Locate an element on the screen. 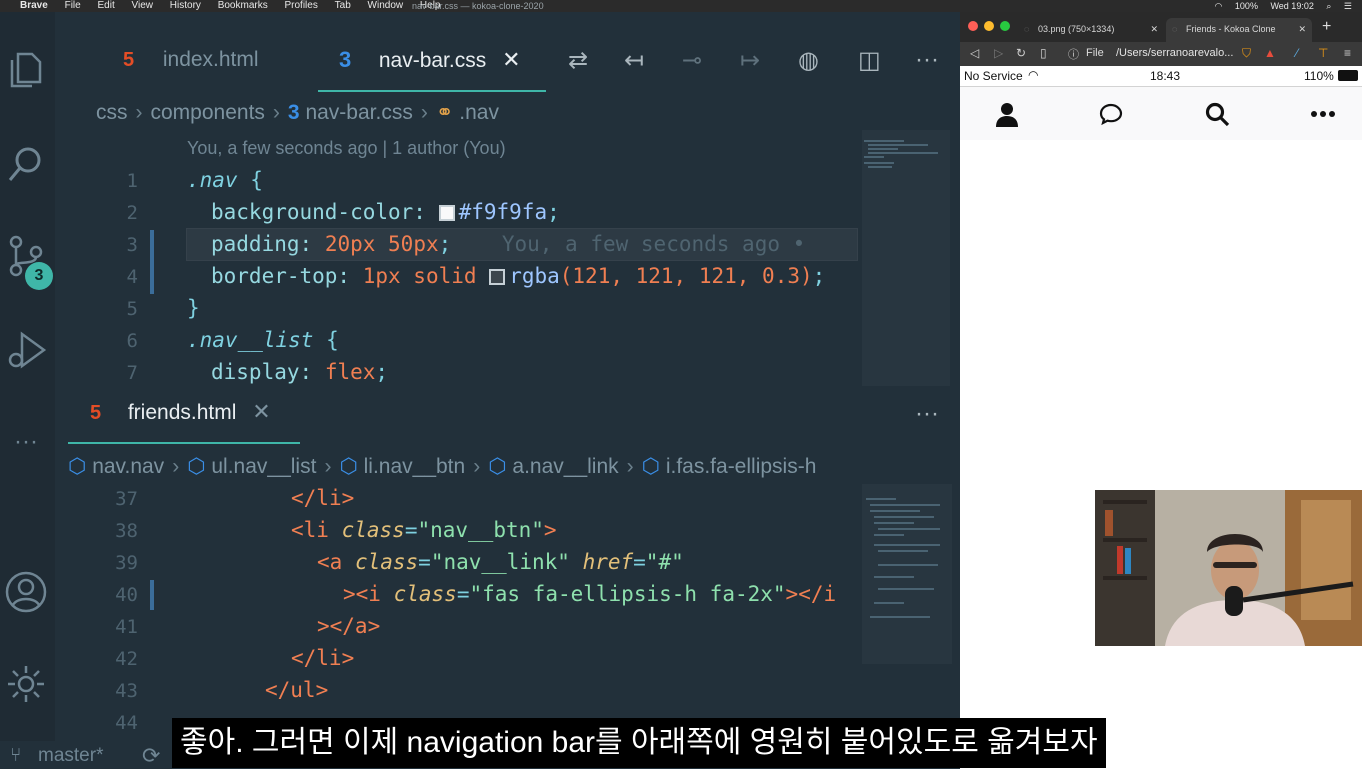  line-number: 4 is located at coordinates (132, 277).